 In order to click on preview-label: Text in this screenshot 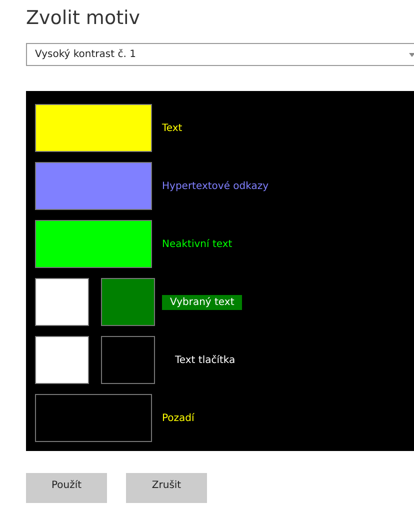, I will do `click(172, 128)`.